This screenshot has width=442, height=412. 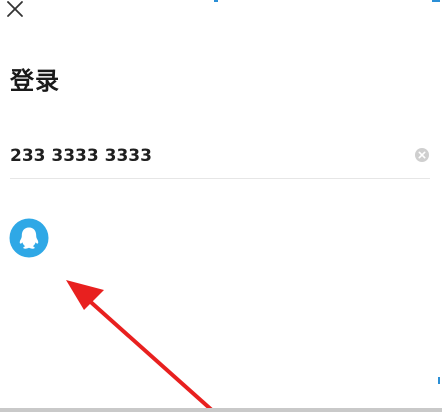 I want to click on close-button, so click(x=16, y=10).